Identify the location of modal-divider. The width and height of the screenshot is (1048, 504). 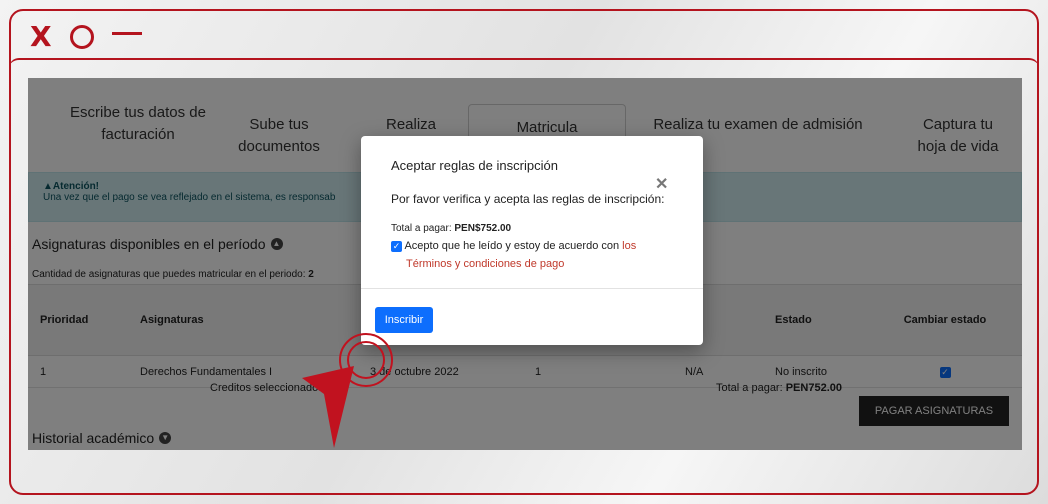
(532, 288).